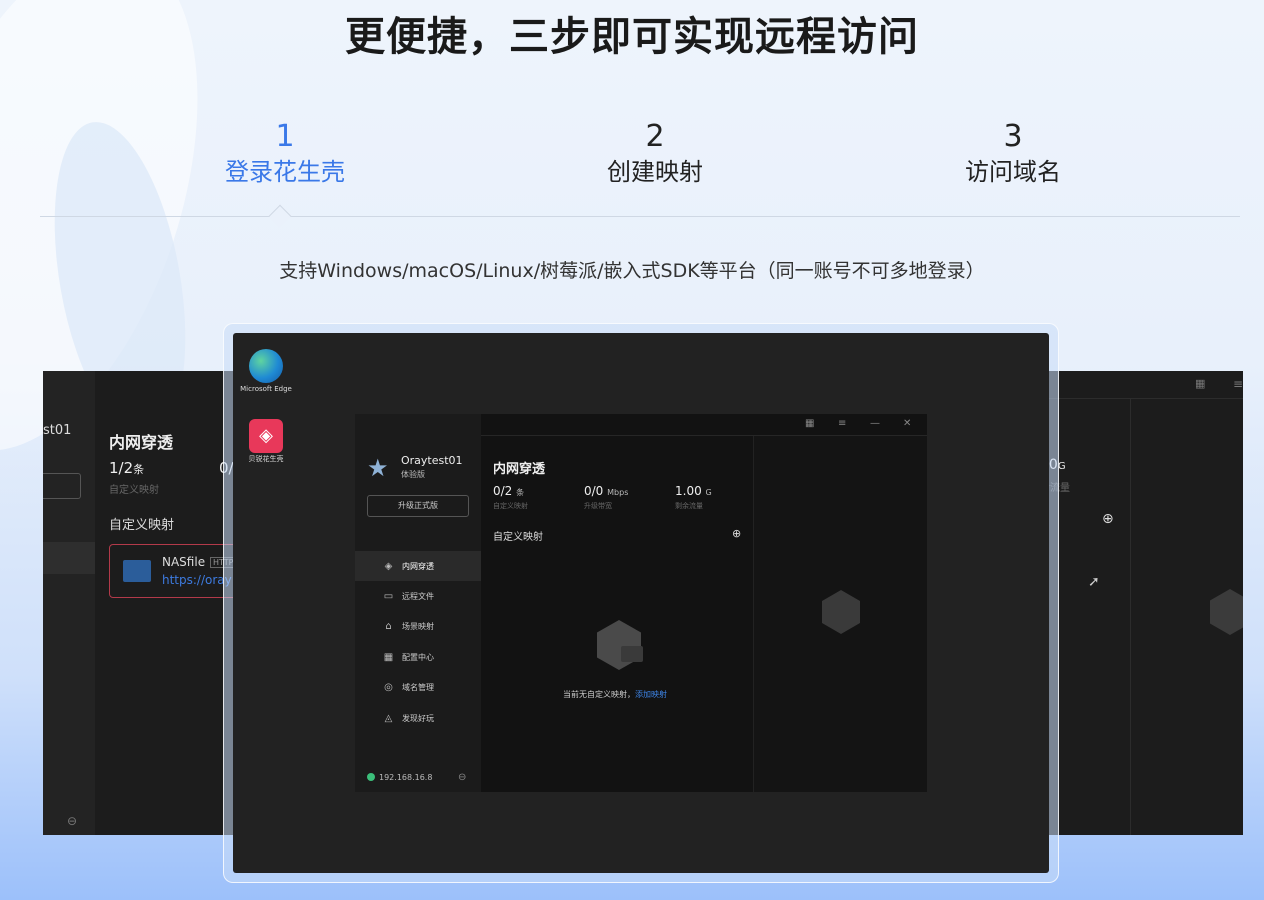 This screenshot has height=900, width=1264. I want to click on stat-value: 1.00 G, so click(693, 491).